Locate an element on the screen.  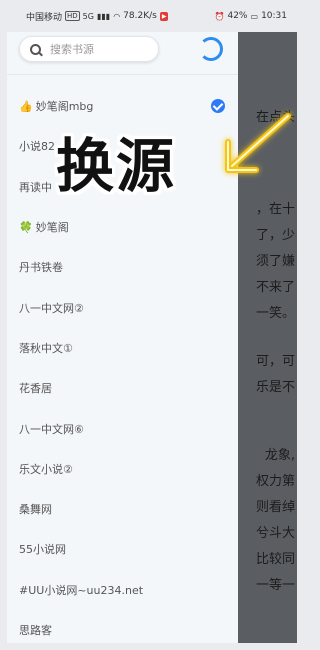
status-bar-right: ⏰ 42% ▭ 10:31 is located at coordinates (251, 16).